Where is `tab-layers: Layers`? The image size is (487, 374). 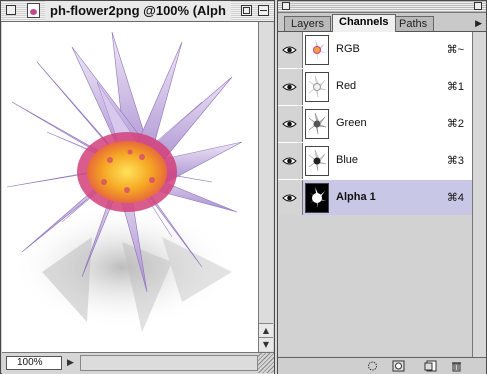
tab-layers: Layers is located at coordinates (308, 23).